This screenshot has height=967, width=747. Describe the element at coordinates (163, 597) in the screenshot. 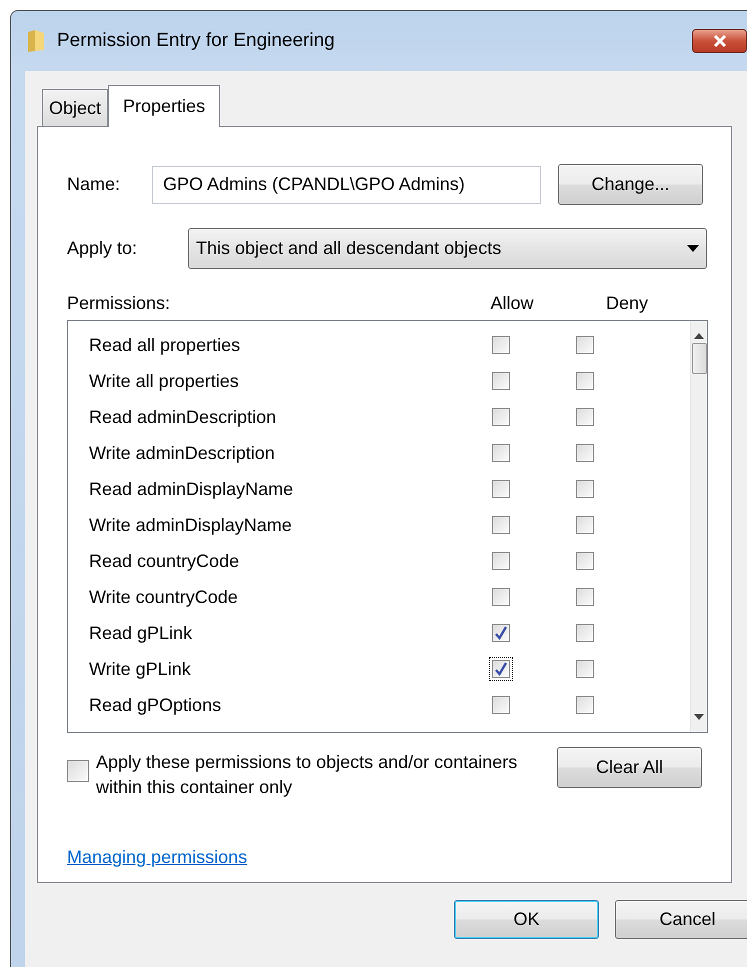

I see `permission-label: Write countryCode` at that location.